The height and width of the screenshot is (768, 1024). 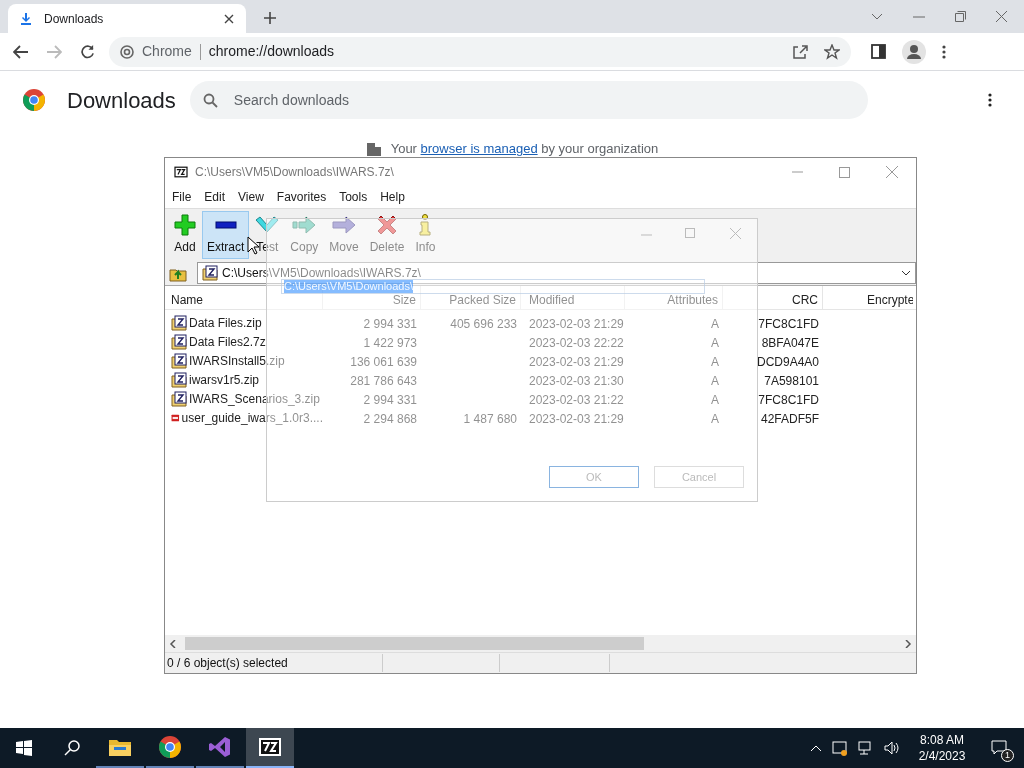 What do you see at coordinates (800, 51) in the screenshot?
I see `share-icon` at bounding box center [800, 51].